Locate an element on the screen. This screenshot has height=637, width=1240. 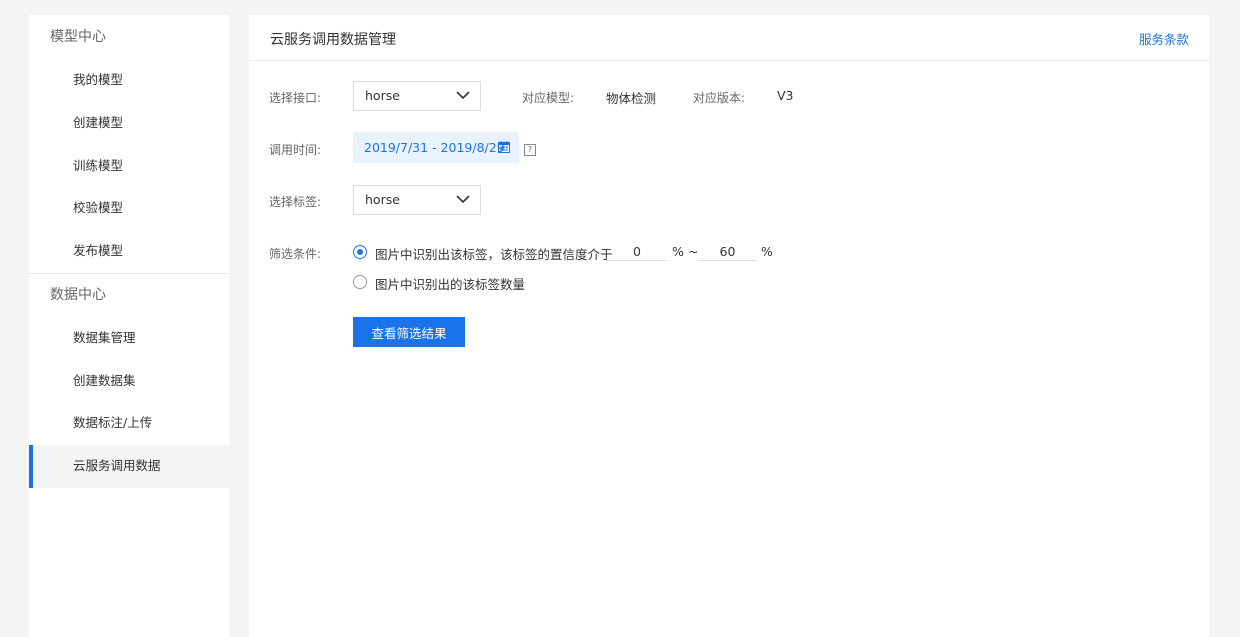
help-icon: ? is located at coordinates (530, 150).